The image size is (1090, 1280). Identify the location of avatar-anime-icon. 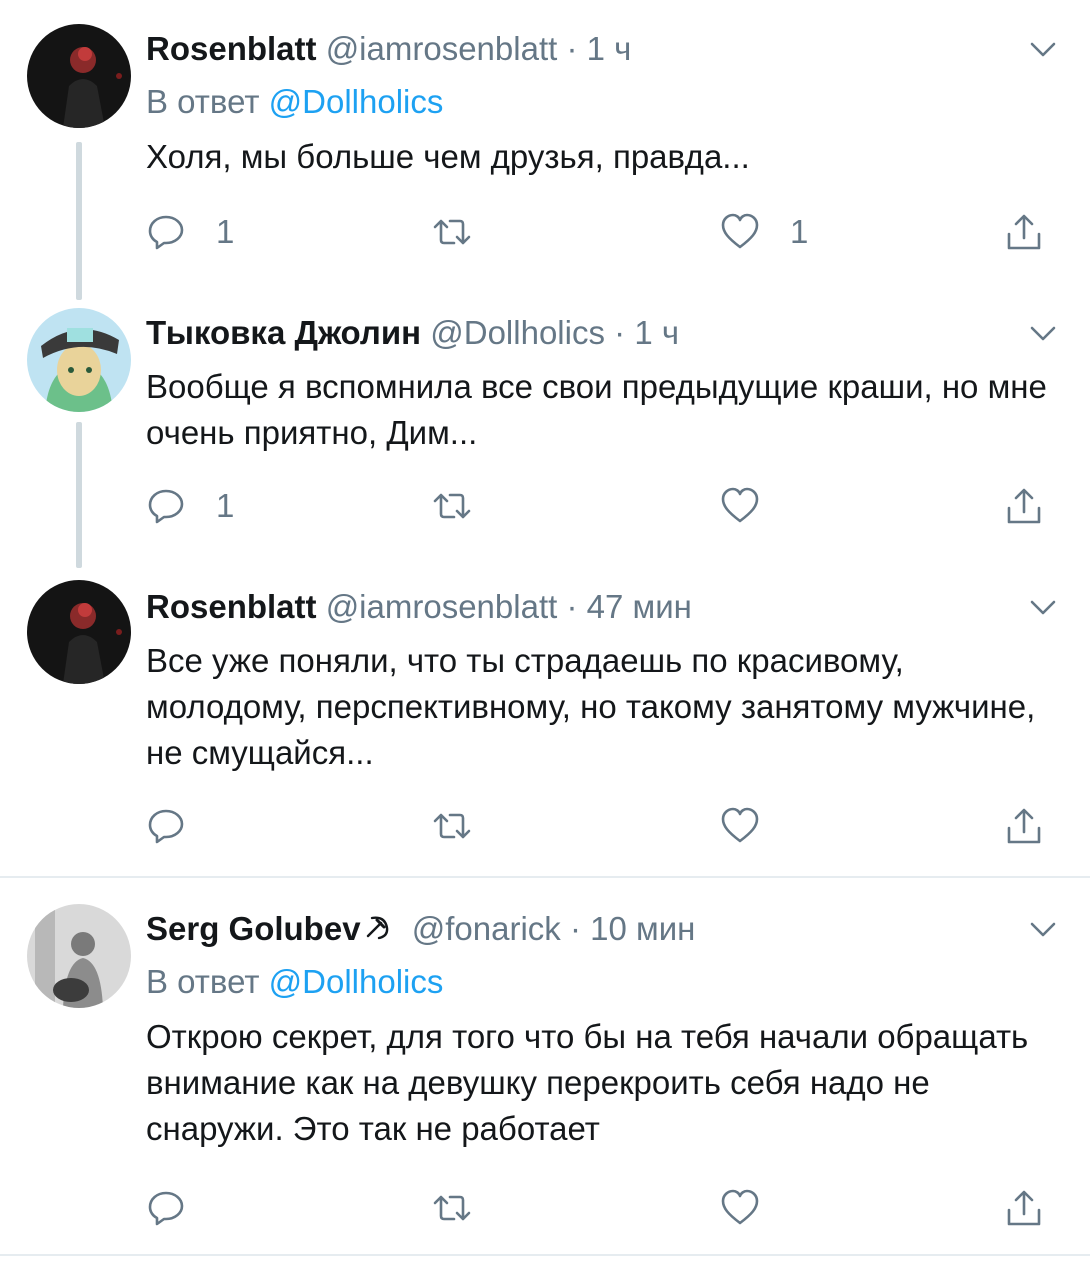
(79, 360).